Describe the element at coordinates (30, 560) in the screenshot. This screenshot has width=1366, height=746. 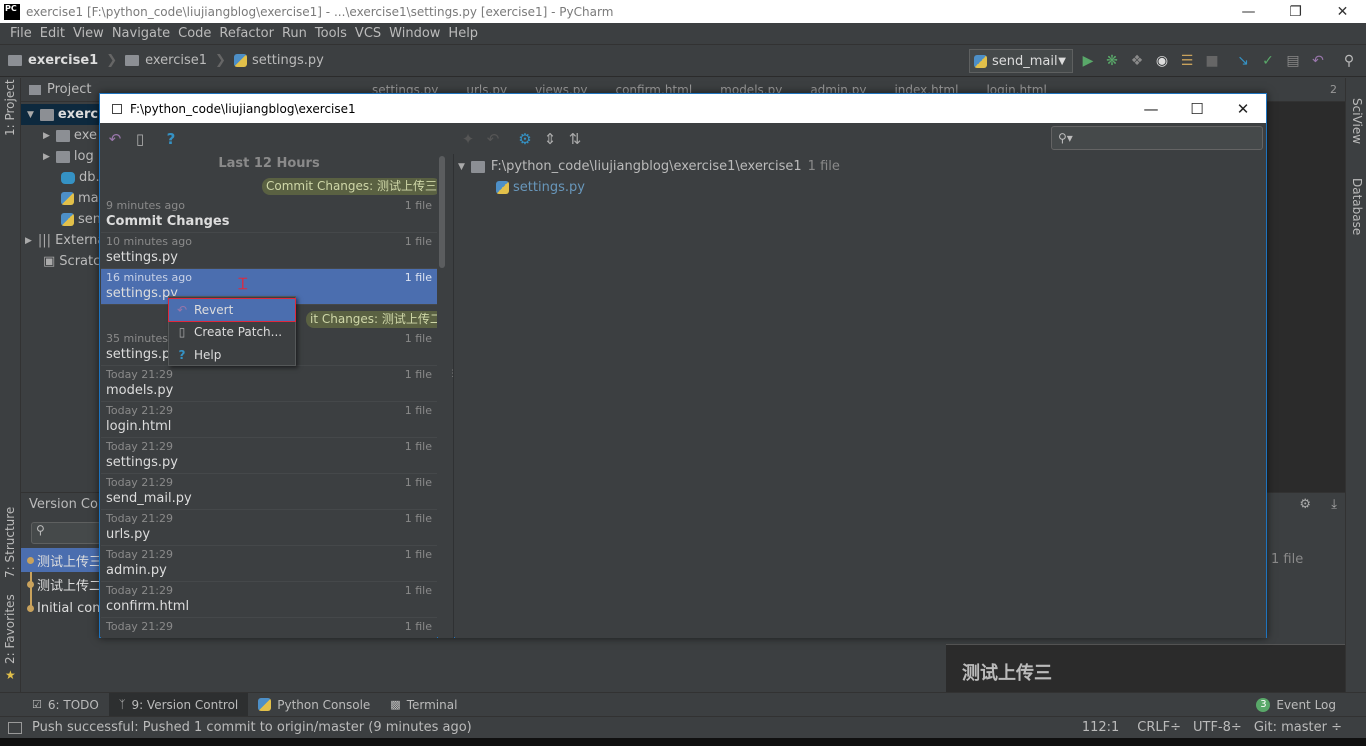
I see `commit-dot-icon` at that location.